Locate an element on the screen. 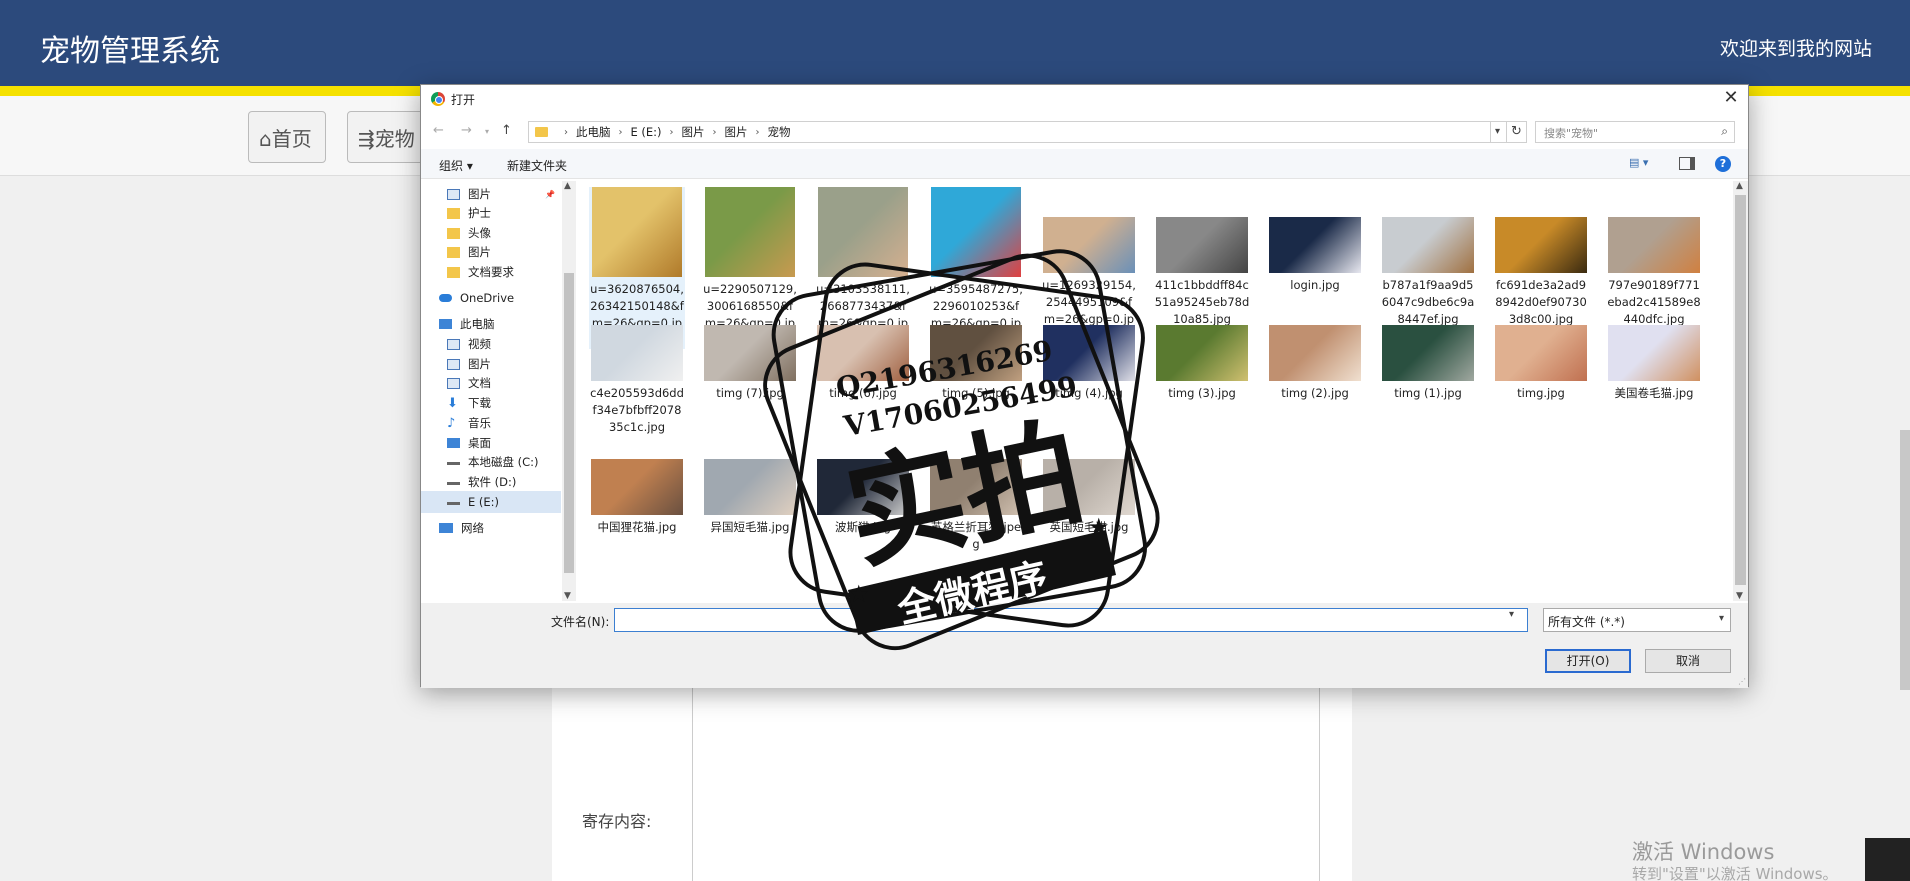 Image resolution: width=1910 pixels, height=881 pixels. nav-item-label: 本地磁盘 (C:) is located at coordinates (503, 462).